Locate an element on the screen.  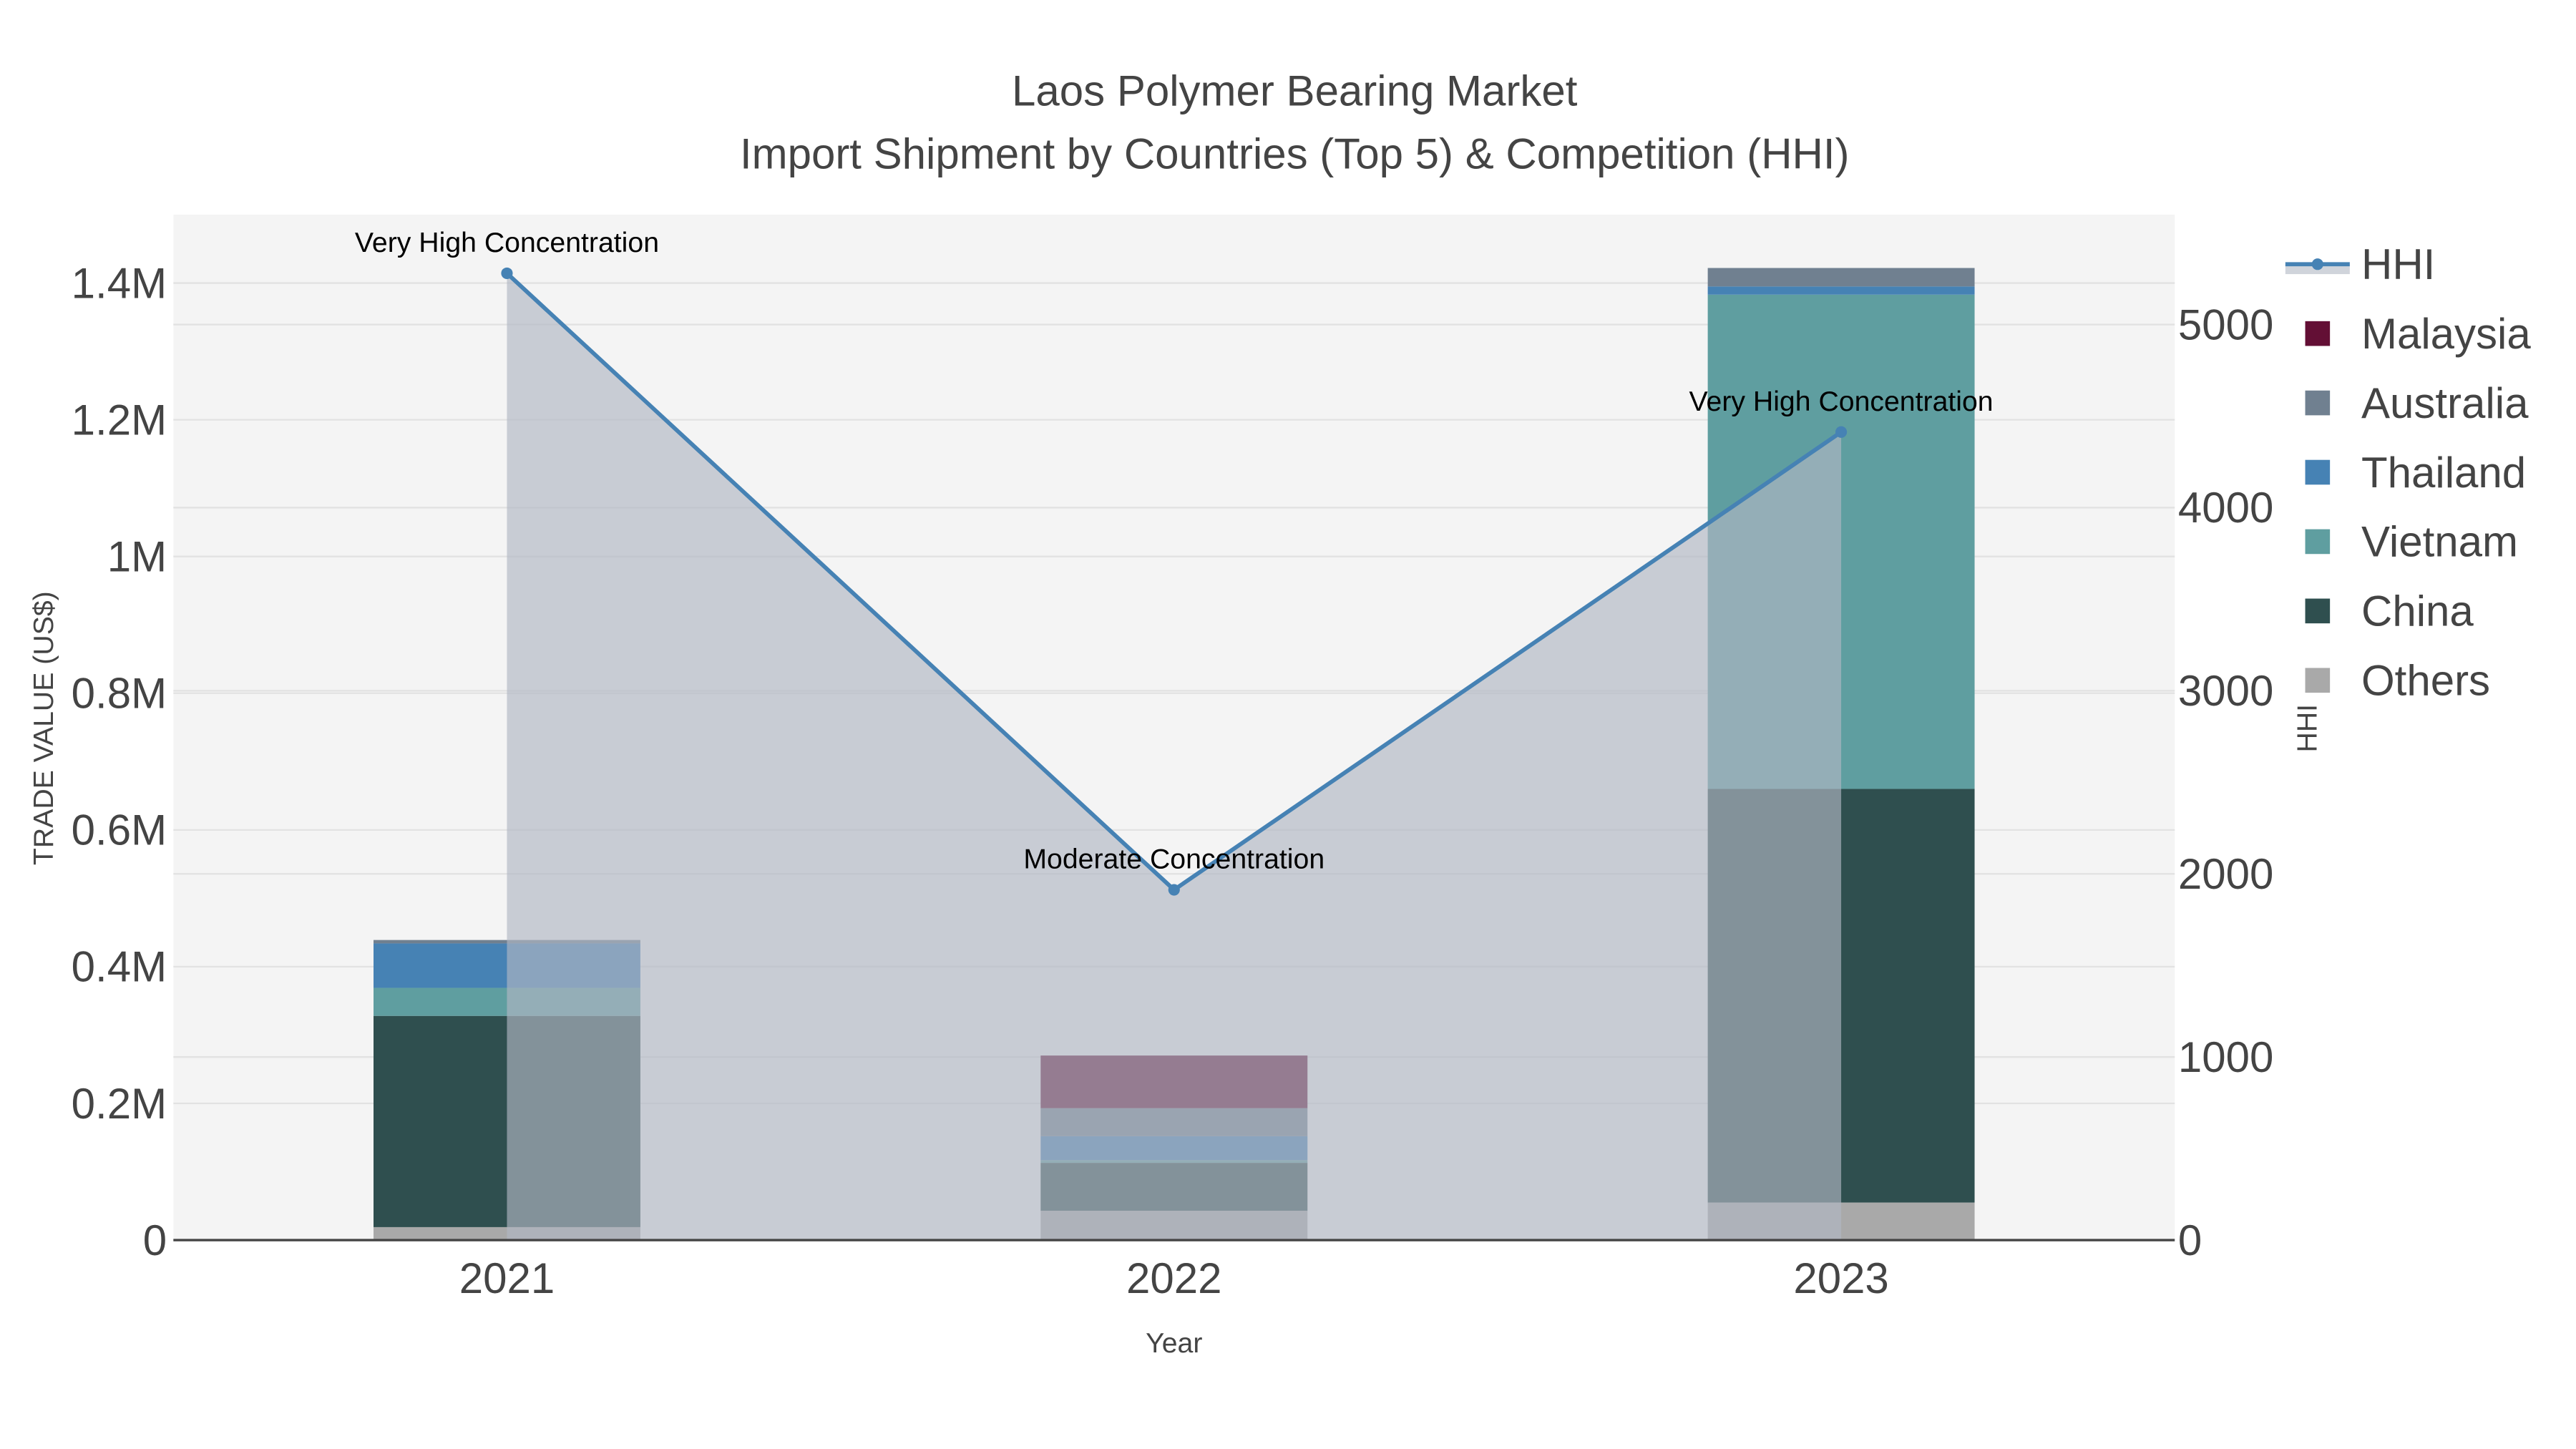
legend-swatch-thailand is located at coordinates (2318, 472).